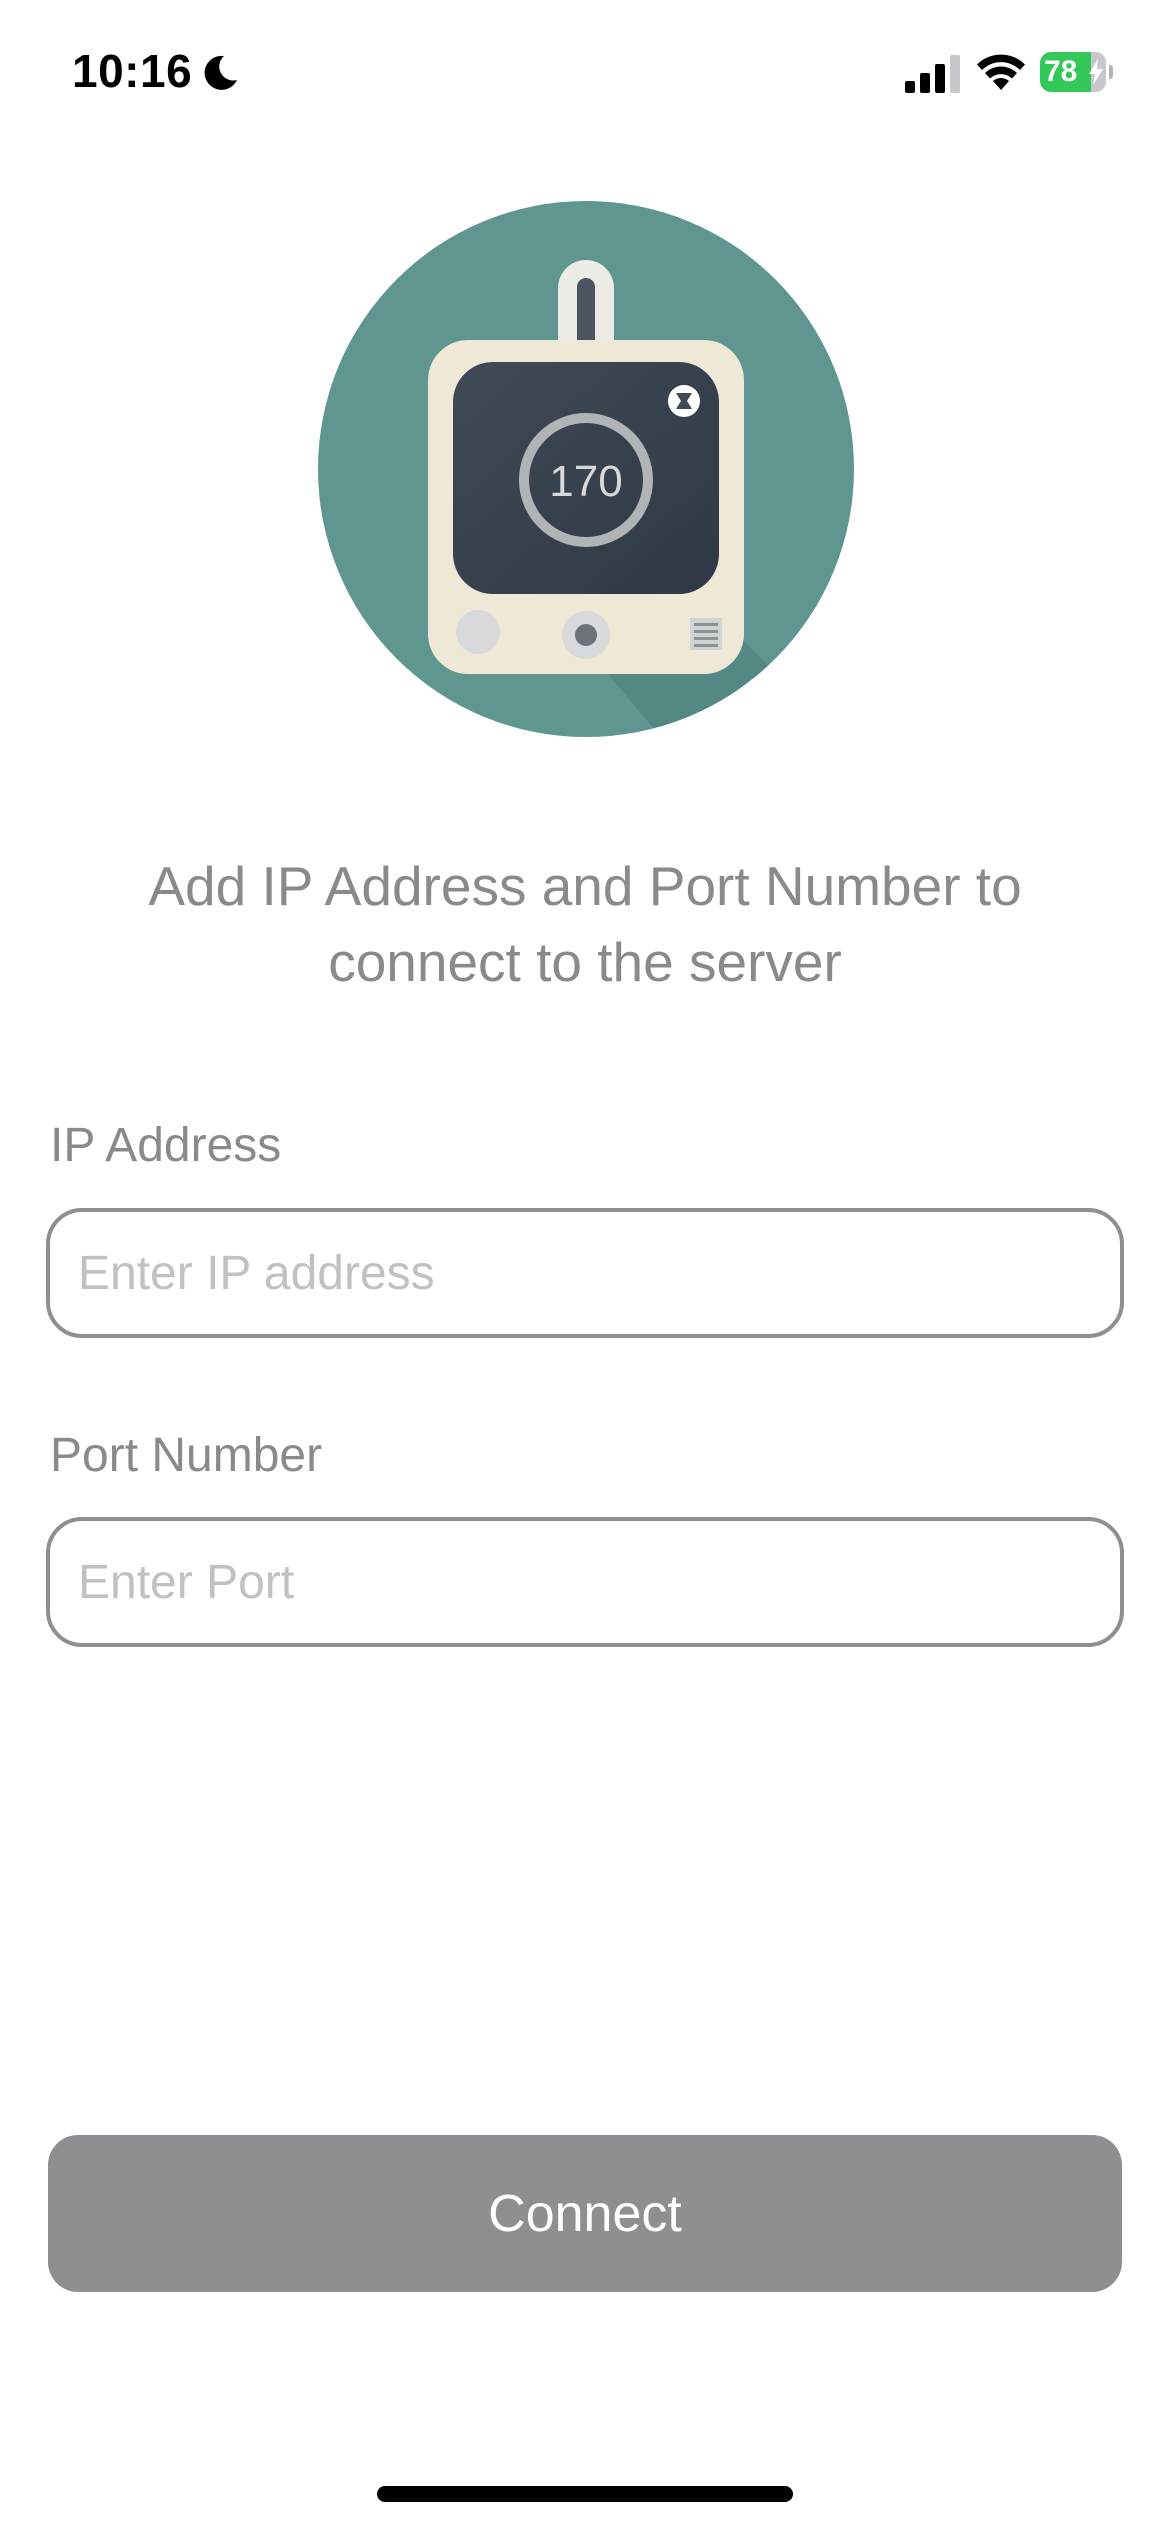 The image size is (1170, 2532). Describe the element at coordinates (585, 2213) in the screenshot. I see `connect-button: Connect` at that location.